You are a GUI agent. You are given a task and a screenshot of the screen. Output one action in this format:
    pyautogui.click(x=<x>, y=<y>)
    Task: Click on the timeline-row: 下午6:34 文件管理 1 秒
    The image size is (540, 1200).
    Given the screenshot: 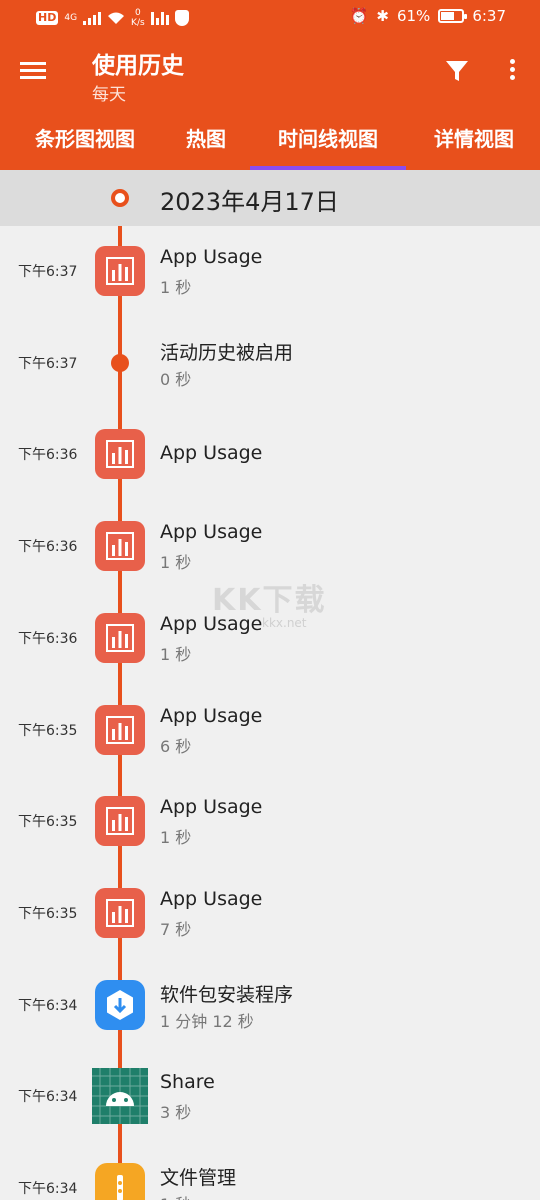 What is the action you would take?
    pyautogui.click(x=270, y=1171)
    